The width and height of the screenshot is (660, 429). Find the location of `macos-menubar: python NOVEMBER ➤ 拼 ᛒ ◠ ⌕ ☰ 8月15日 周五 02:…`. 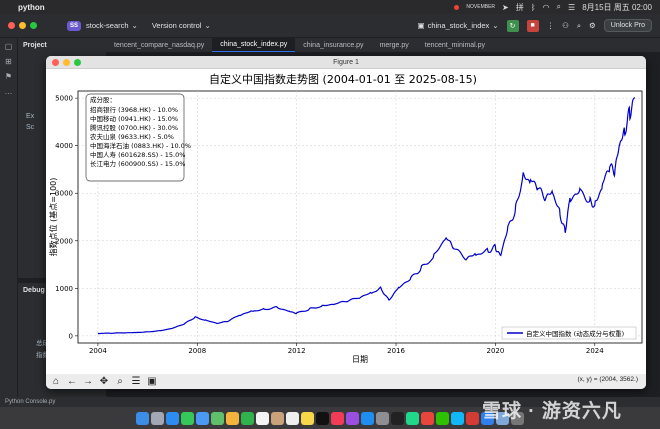

macos-menubar: python NOVEMBER ➤ 拼 ᛒ ◠ ⌕ ☰ 8月15日 周五 02:… is located at coordinates (330, 7).